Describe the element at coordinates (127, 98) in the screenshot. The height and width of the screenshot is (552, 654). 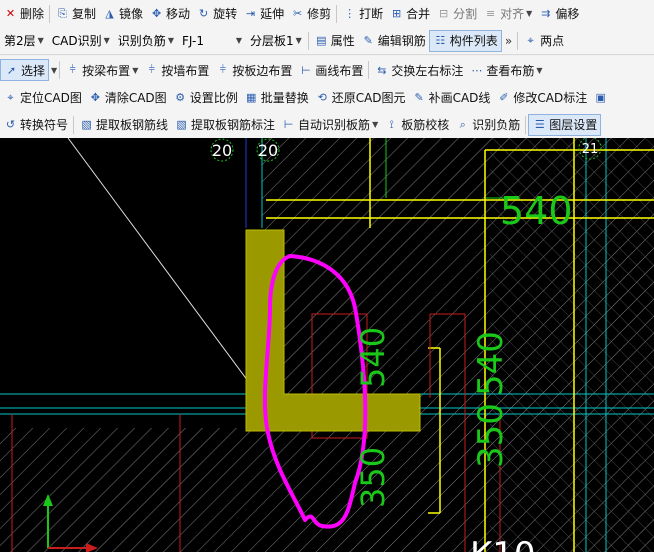
I see `clear-cad-button: ✥ 清除CAD图` at that location.